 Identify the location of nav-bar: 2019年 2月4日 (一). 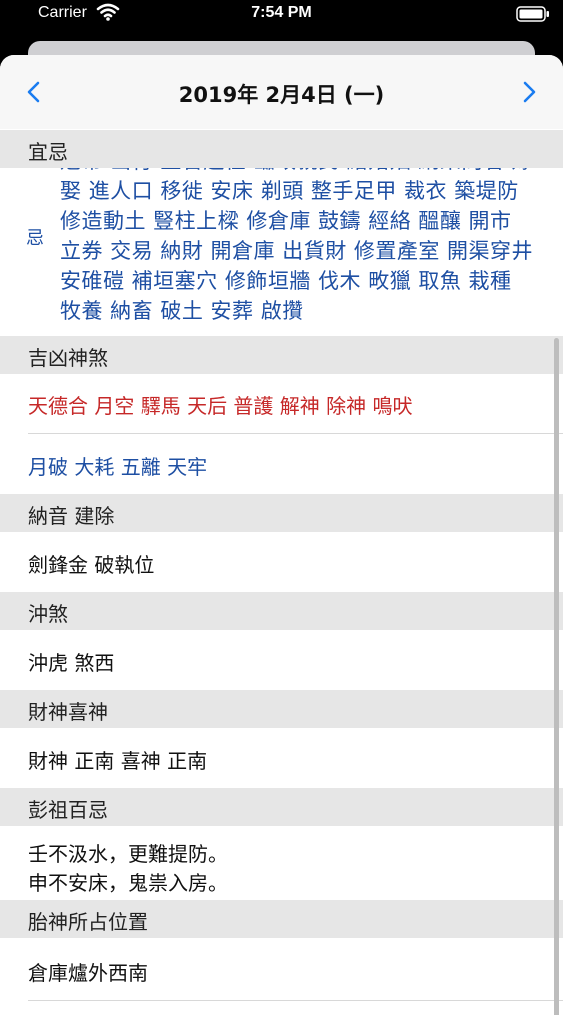
(281, 92).